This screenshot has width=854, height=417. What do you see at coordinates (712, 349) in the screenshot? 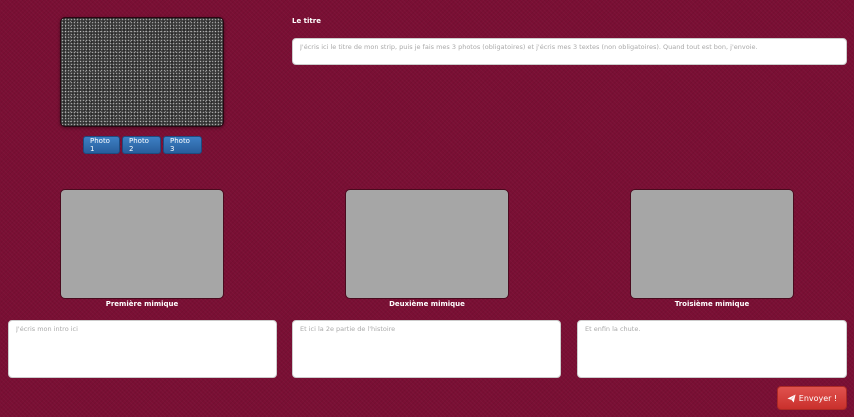
I see `ending-text-field: Et enfin la chute.` at bounding box center [712, 349].